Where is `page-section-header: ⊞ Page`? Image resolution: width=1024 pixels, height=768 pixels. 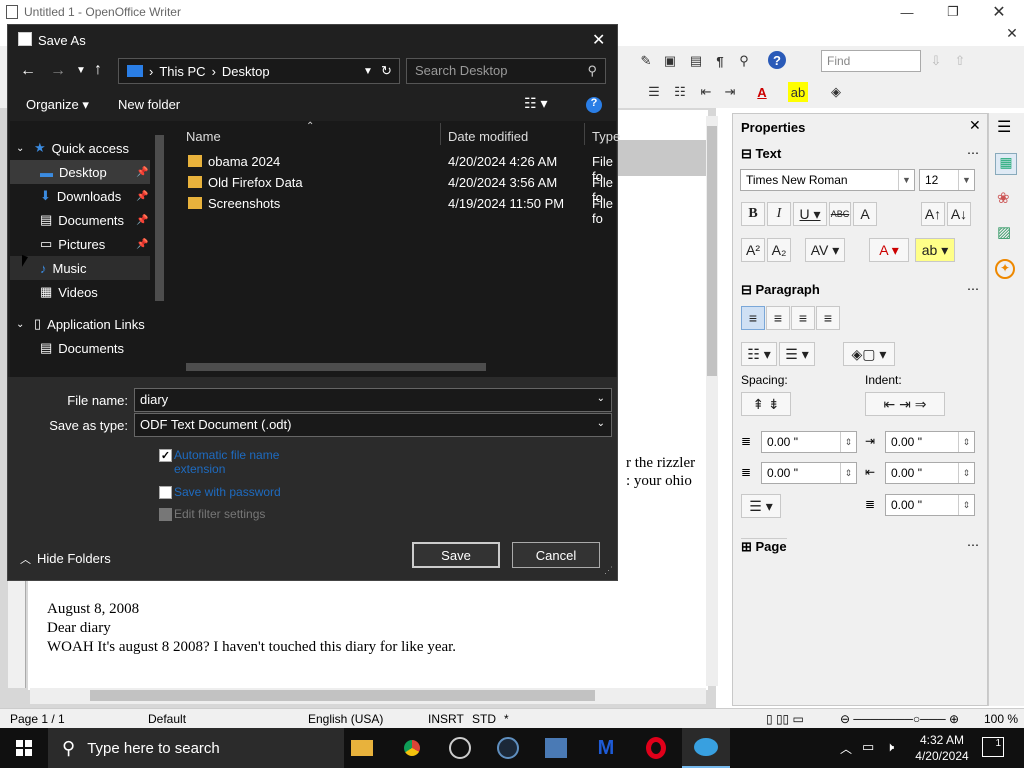 page-section-header: ⊞ Page is located at coordinates (764, 546).